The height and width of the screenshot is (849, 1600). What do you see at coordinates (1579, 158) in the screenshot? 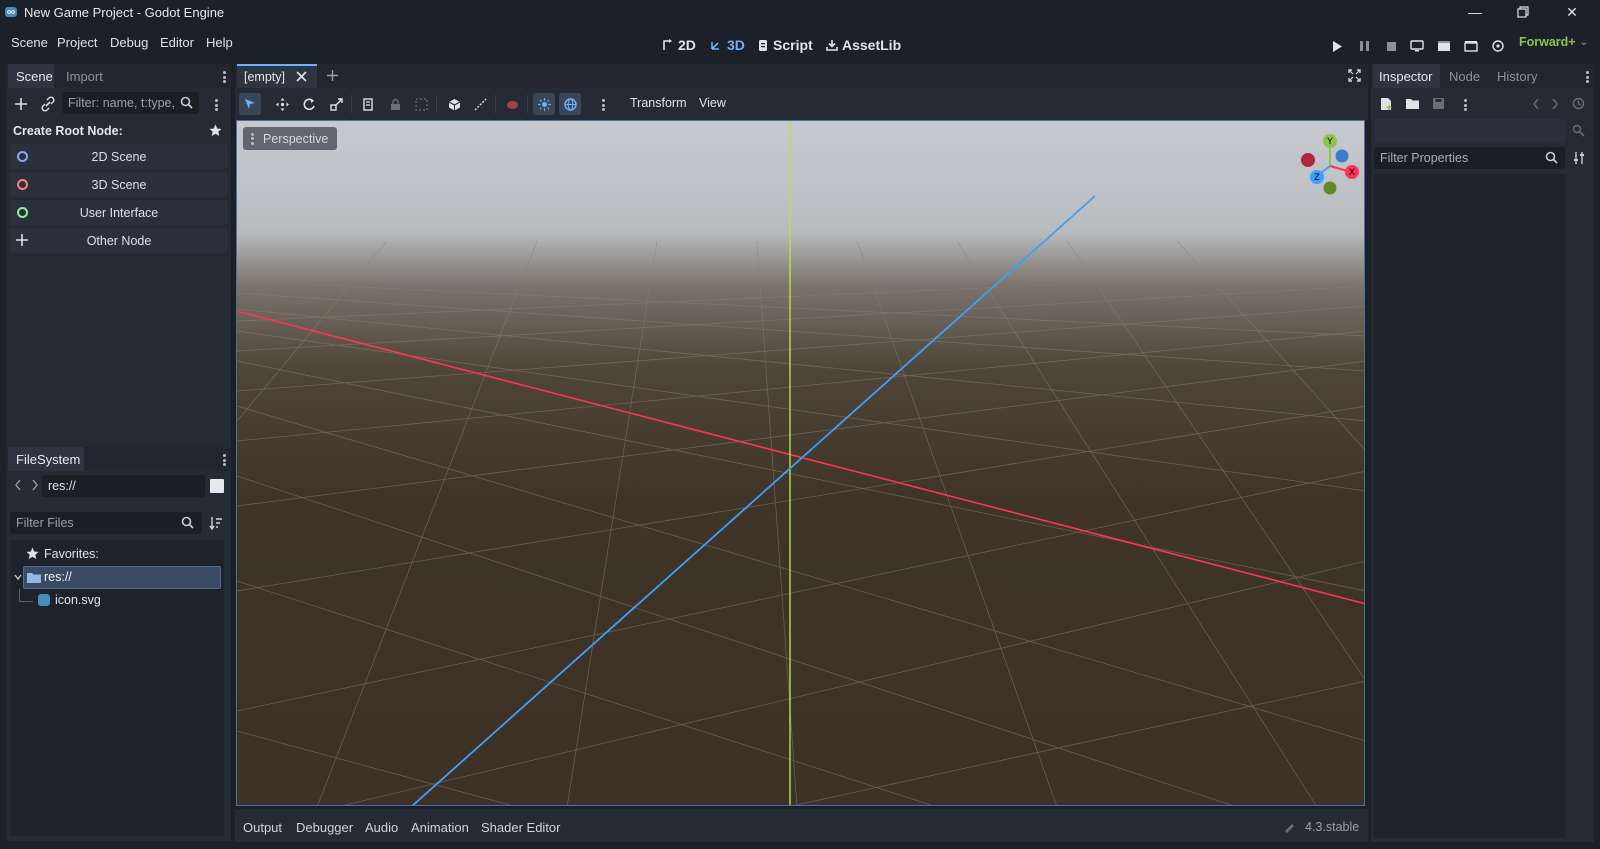
I see `property-tools-button` at bounding box center [1579, 158].